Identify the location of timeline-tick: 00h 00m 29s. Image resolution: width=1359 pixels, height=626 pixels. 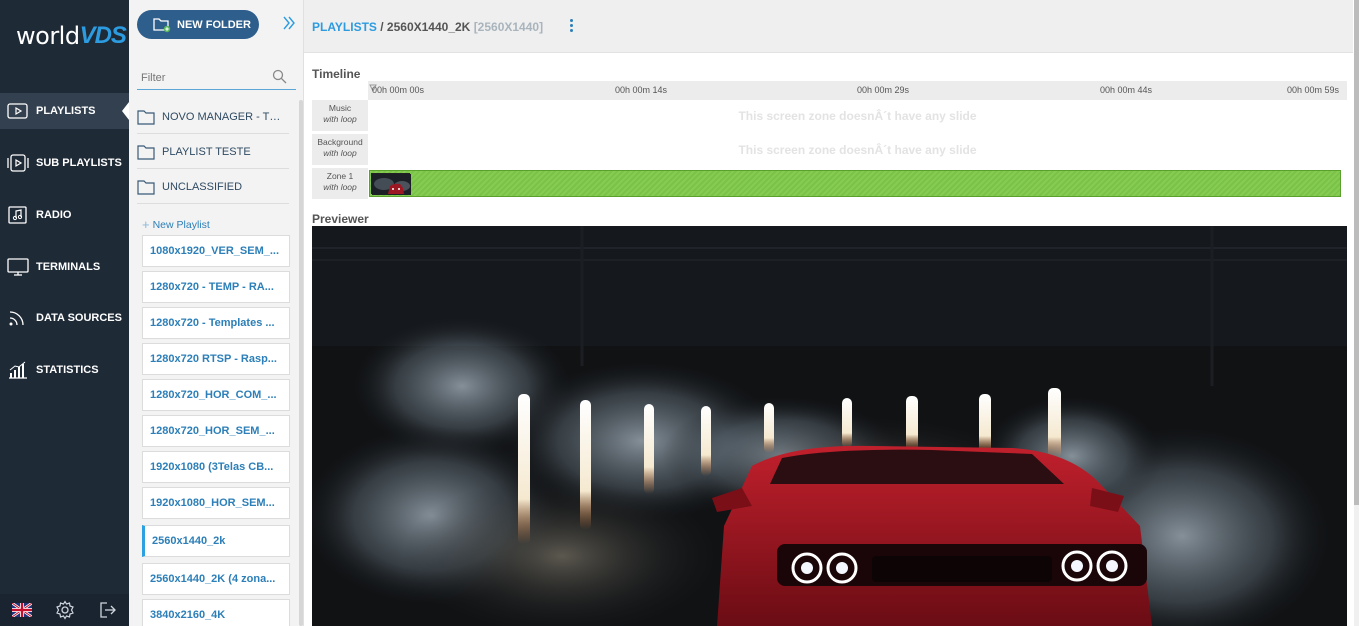
(883, 90).